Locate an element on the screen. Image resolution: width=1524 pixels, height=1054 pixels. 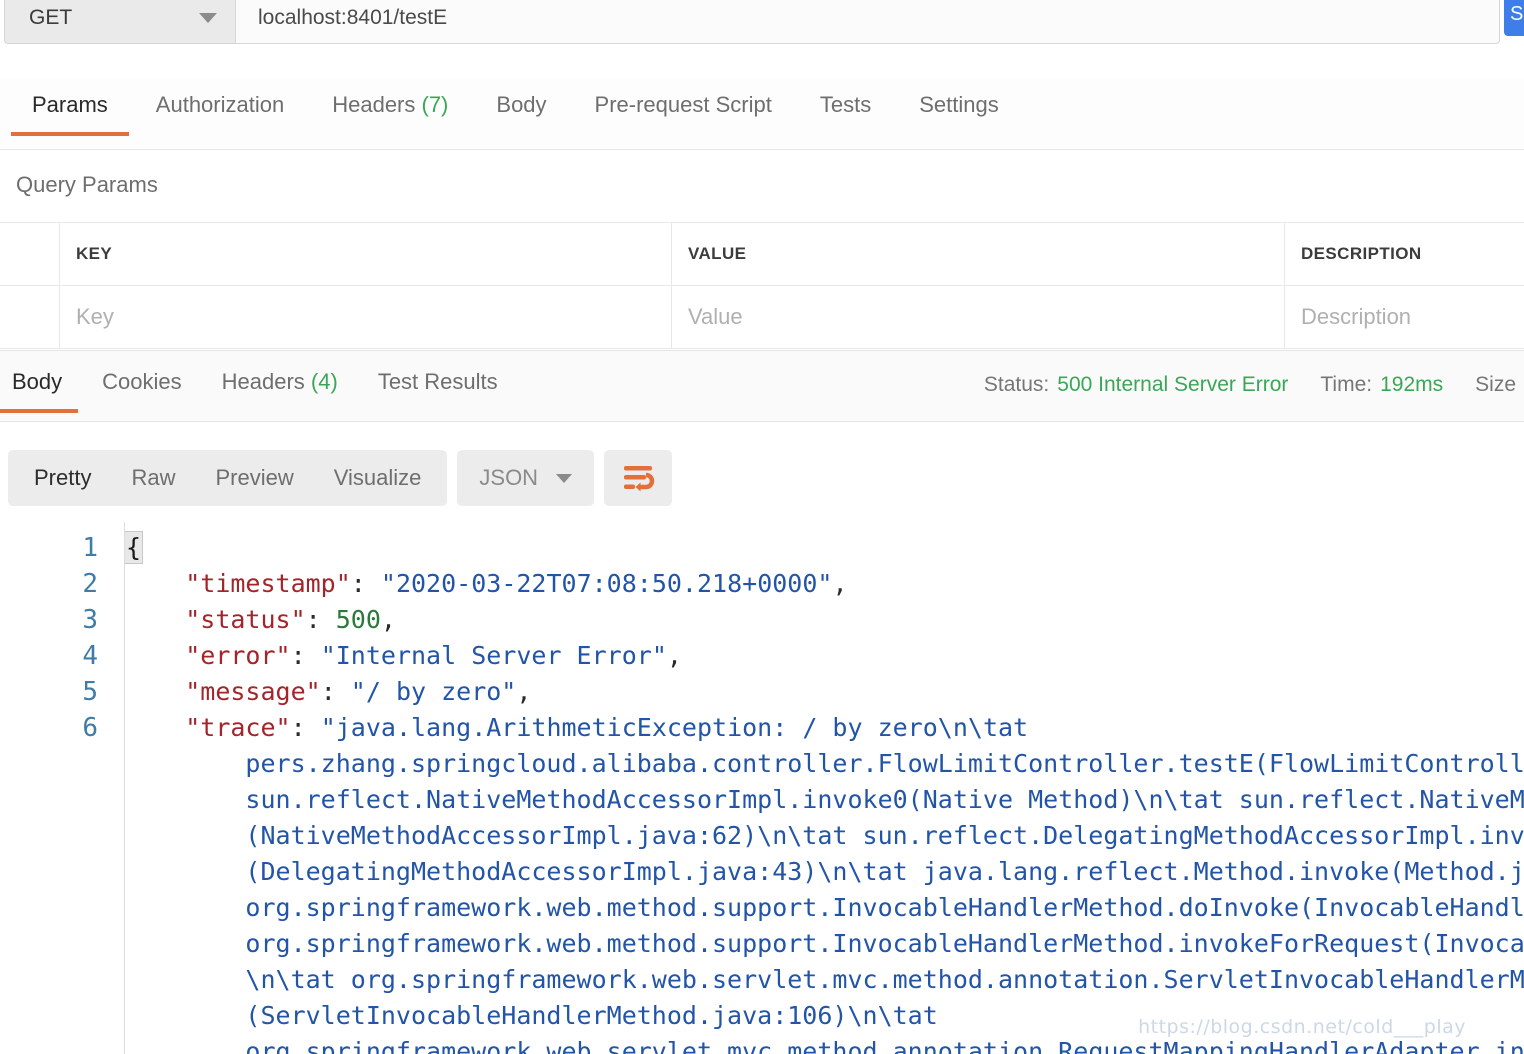
table-header-row: KEY VALUE DESCRIPTION is located at coordinates (762, 254).